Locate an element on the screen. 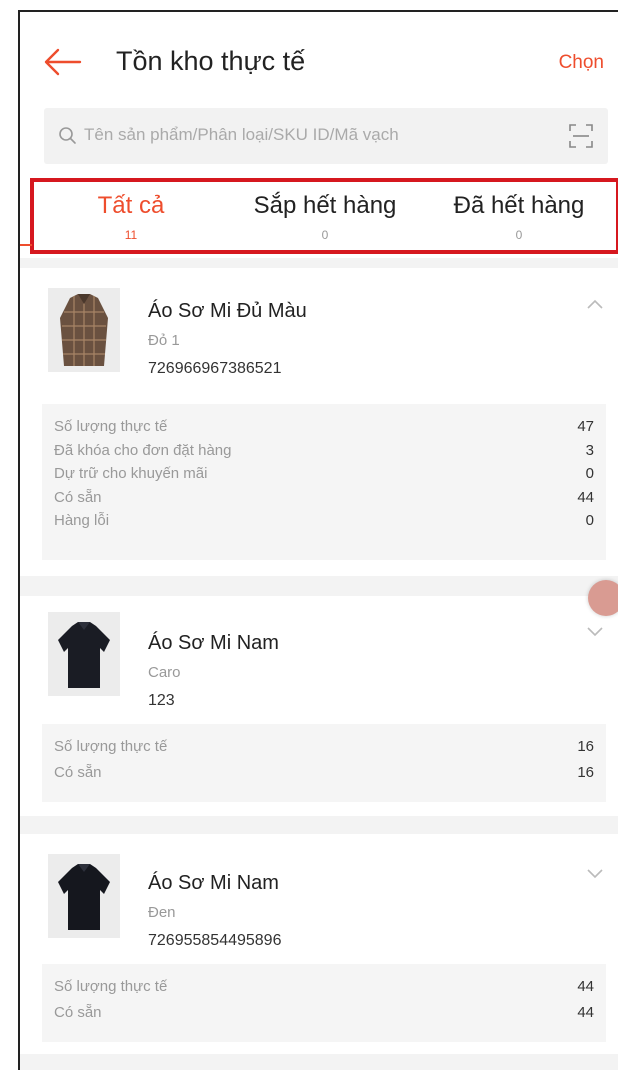 Image resolution: width=618 pixels, height=1070 pixels. tabs-highlight-box: Tất cả 11 Sắp hết hàng 0 Đã hết hàng 0 is located at coordinates (324, 216).